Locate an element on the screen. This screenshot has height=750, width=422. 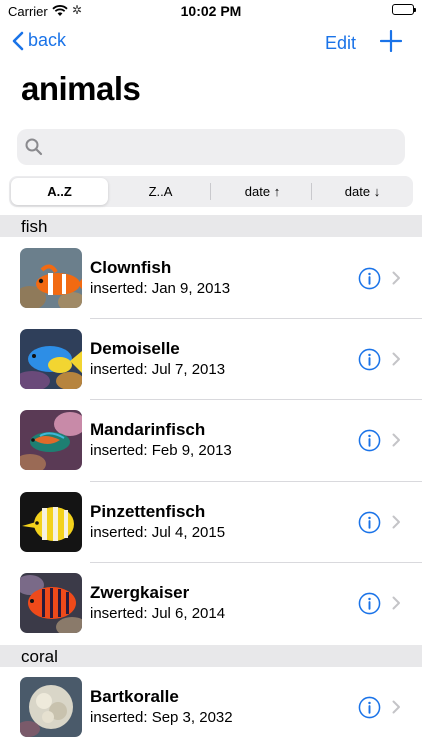
page-title: animals is located at coordinates (81, 88).